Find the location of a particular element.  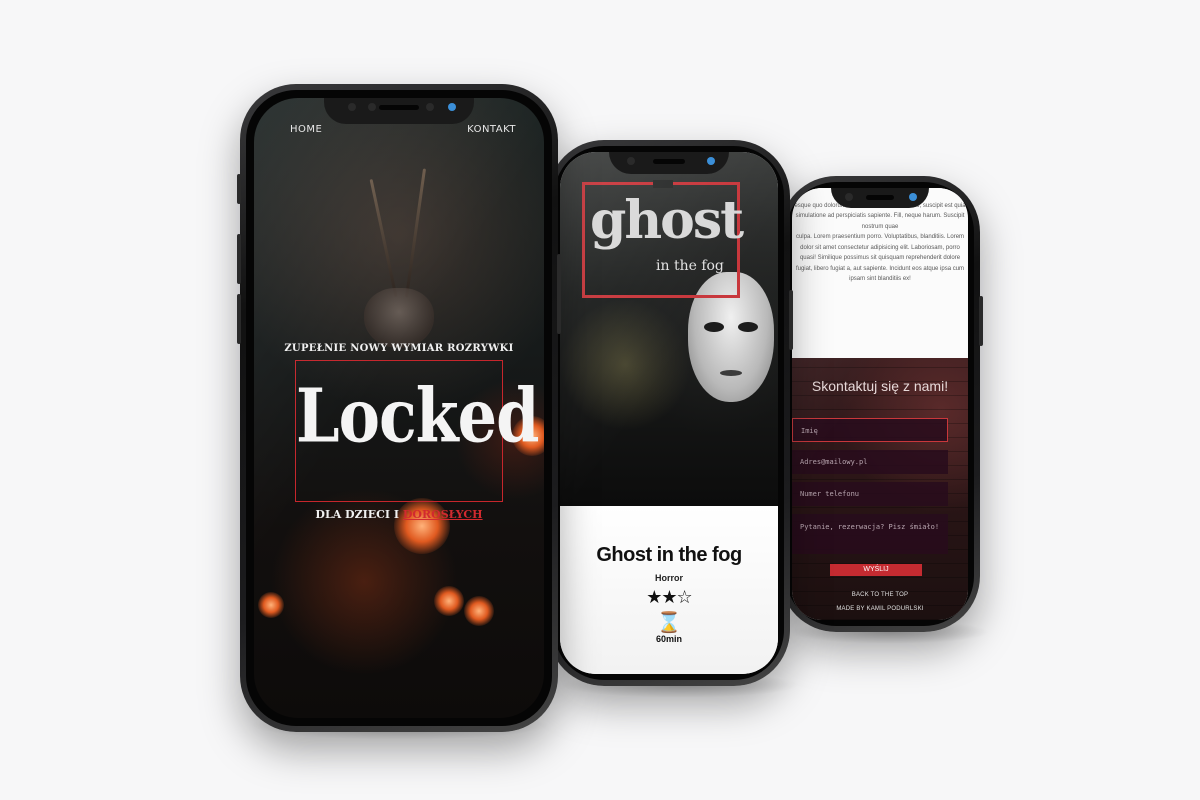

send-button: WYŚLIJ is located at coordinates (876, 570).